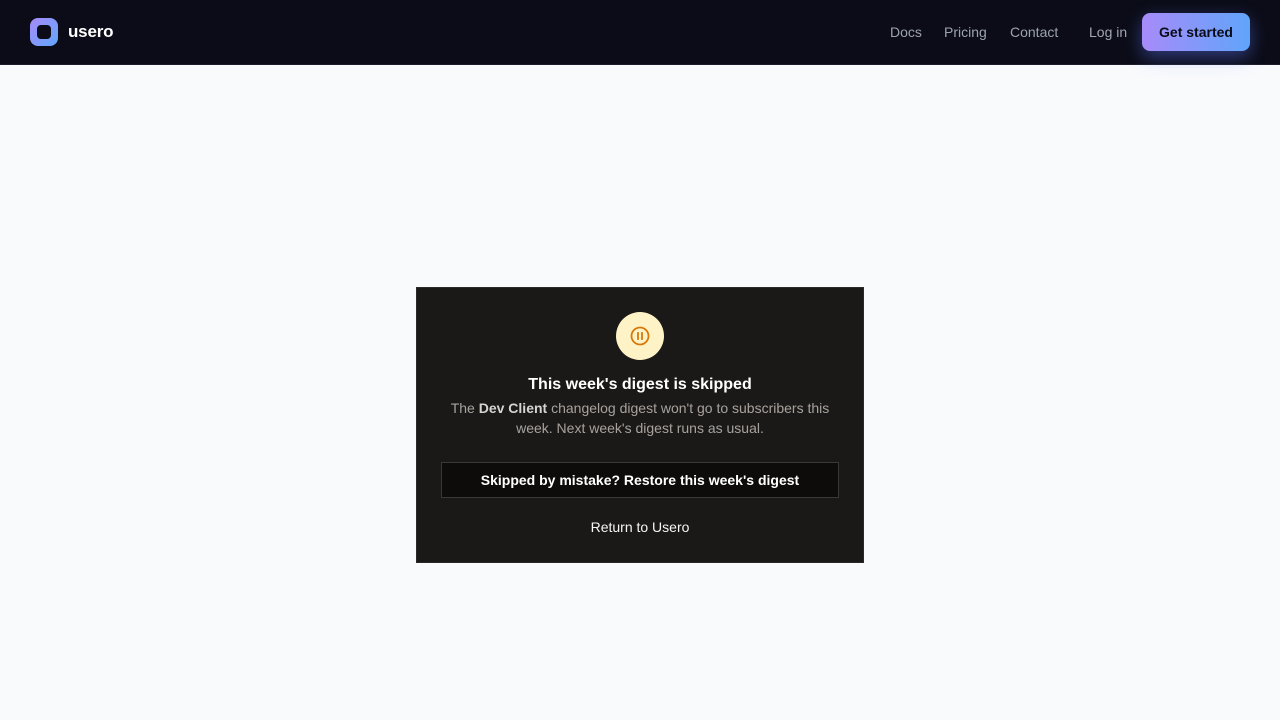 The image size is (1280, 720). What do you see at coordinates (640, 527) in the screenshot?
I see `return-to-usero-link: Return to Usero` at bounding box center [640, 527].